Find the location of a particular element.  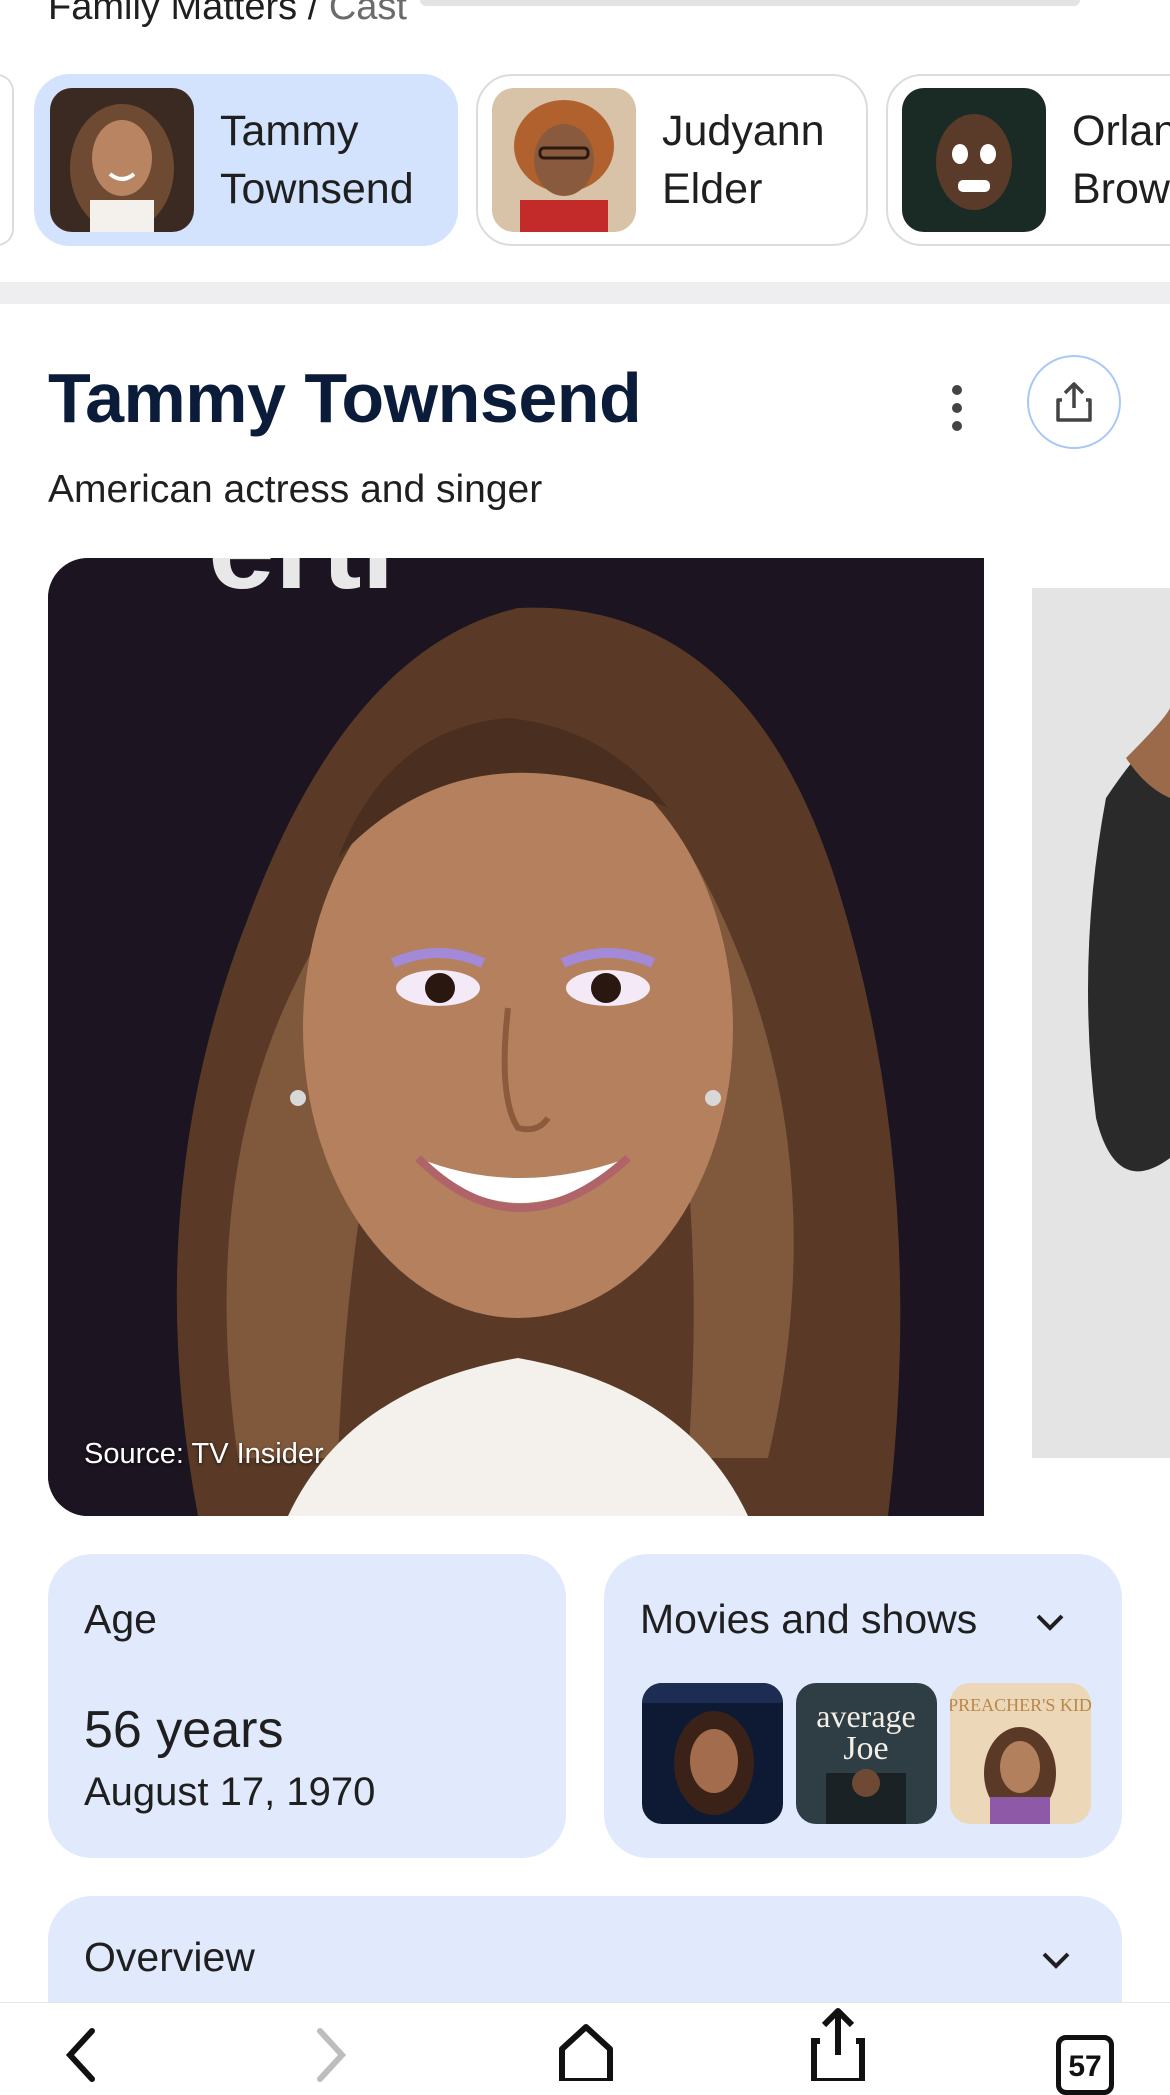

movies-label: Movies and shows is located at coordinates (809, 1619).